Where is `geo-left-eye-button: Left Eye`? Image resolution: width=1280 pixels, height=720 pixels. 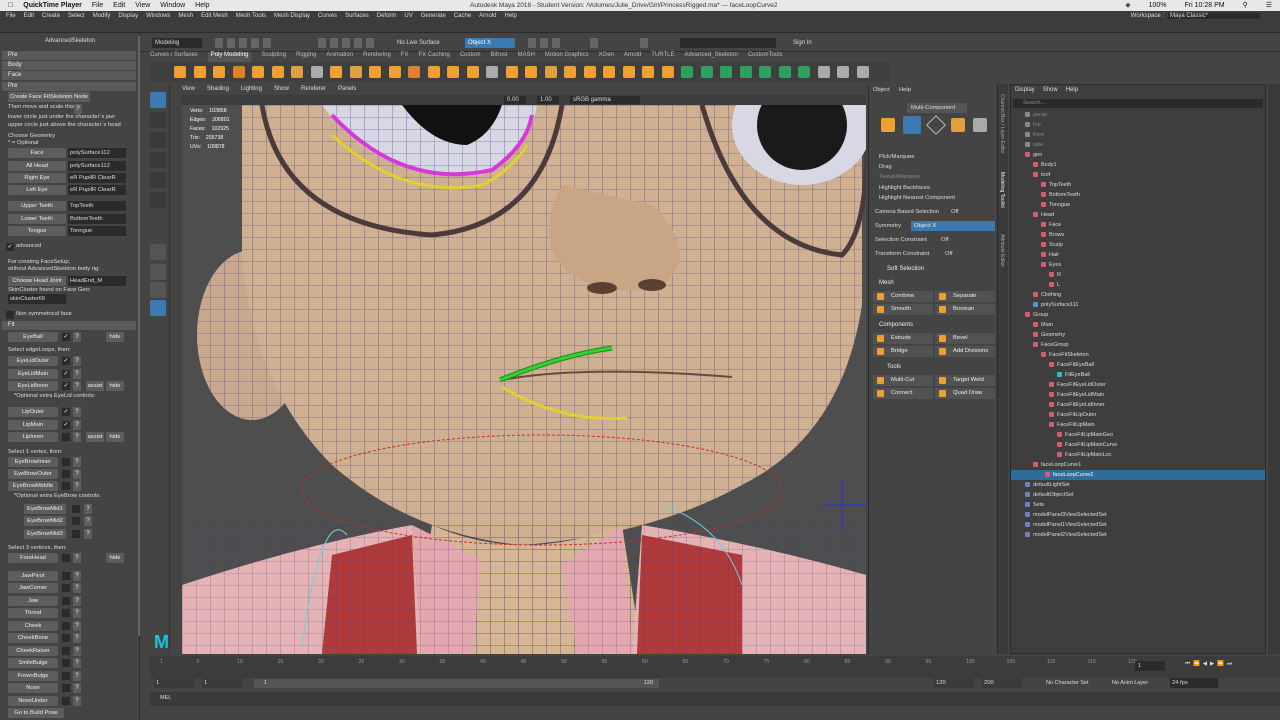 geo-left-eye-button: Left Eye is located at coordinates (37, 190).